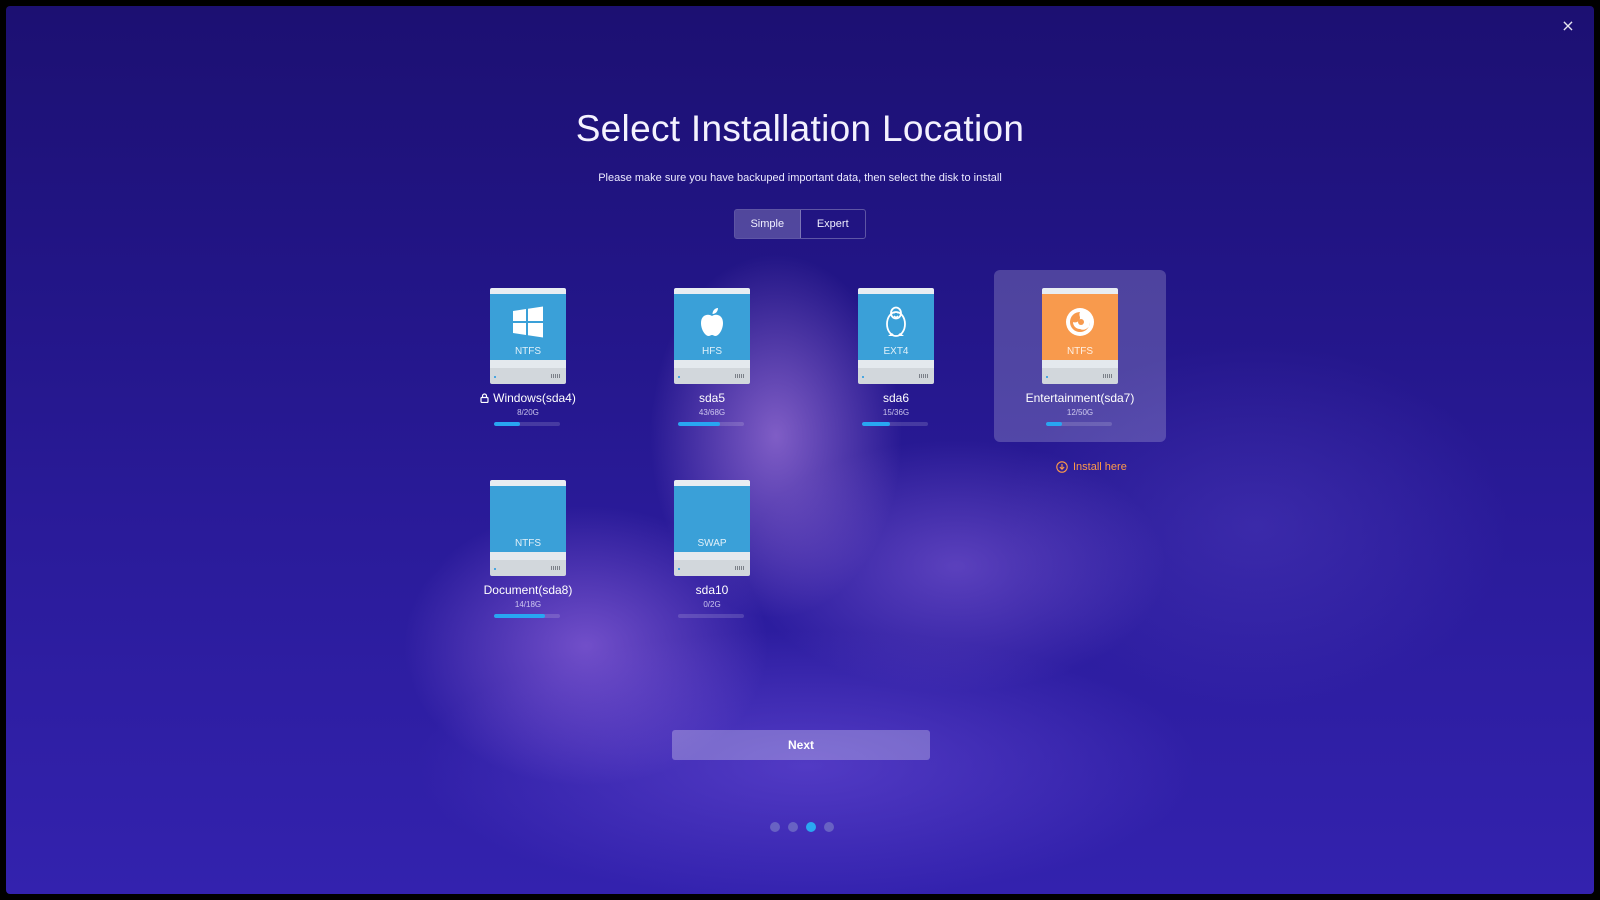 The width and height of the screenshot is (1600, 900). I want to click on install-here-indicator: Install here, so click(1091, 467).